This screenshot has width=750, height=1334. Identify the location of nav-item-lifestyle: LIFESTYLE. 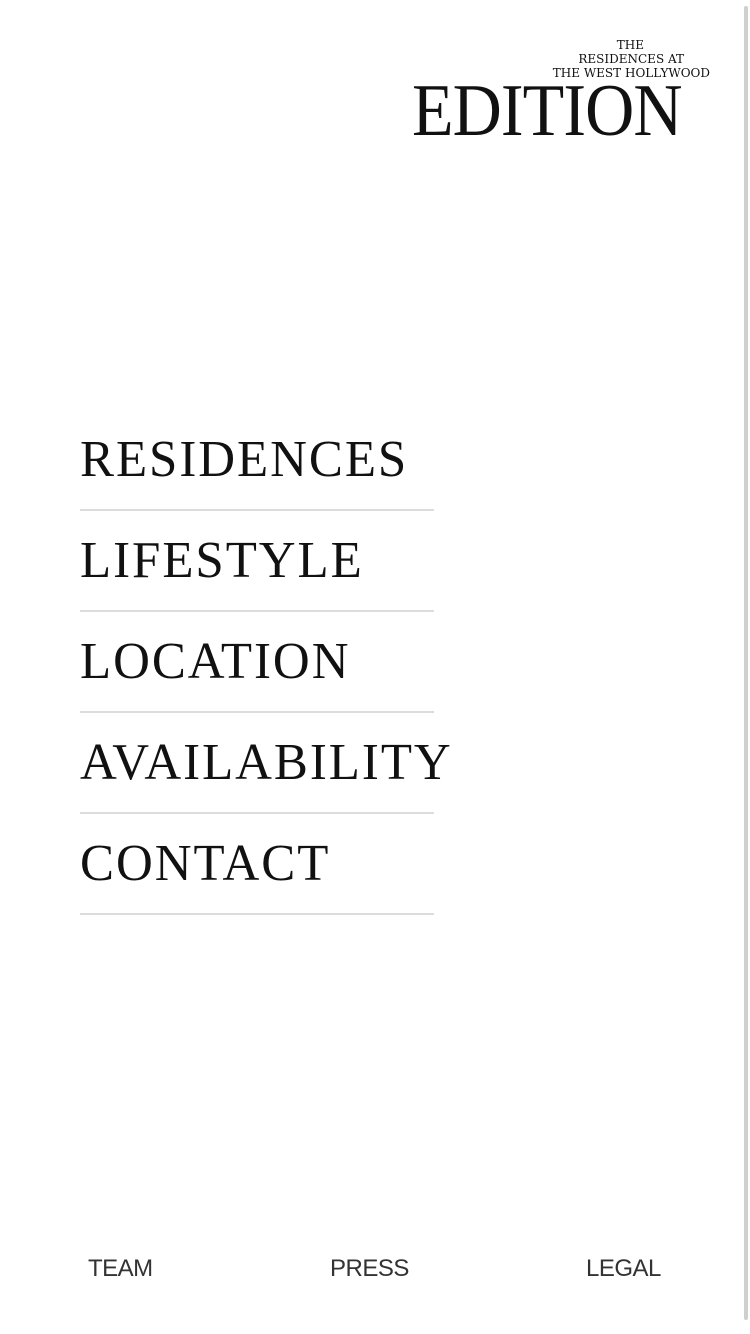
(257, 561).